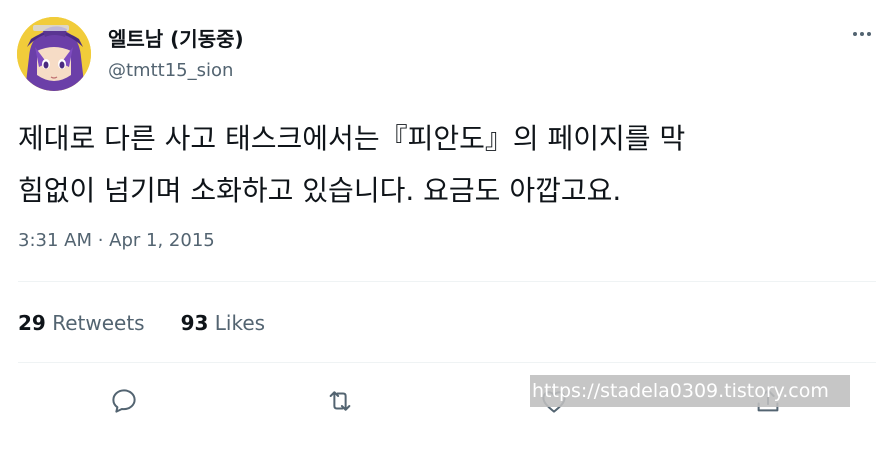 The image size is (894, 454). I want to click on retweet-button, so click(340, 401).